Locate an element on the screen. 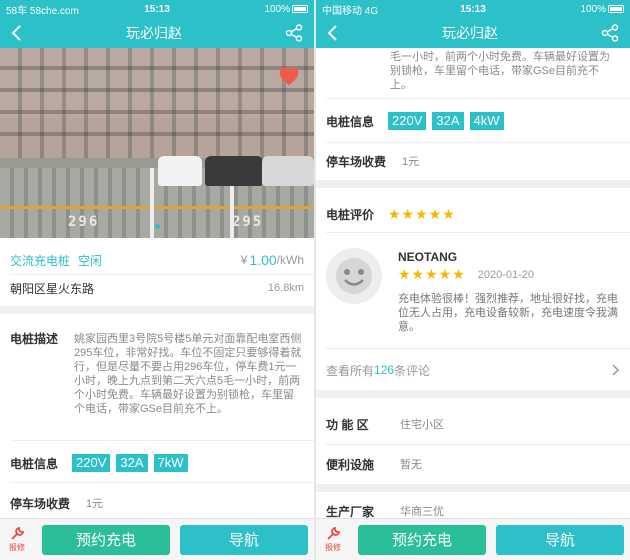  photo-car-white is located at coordinates (180, 171).